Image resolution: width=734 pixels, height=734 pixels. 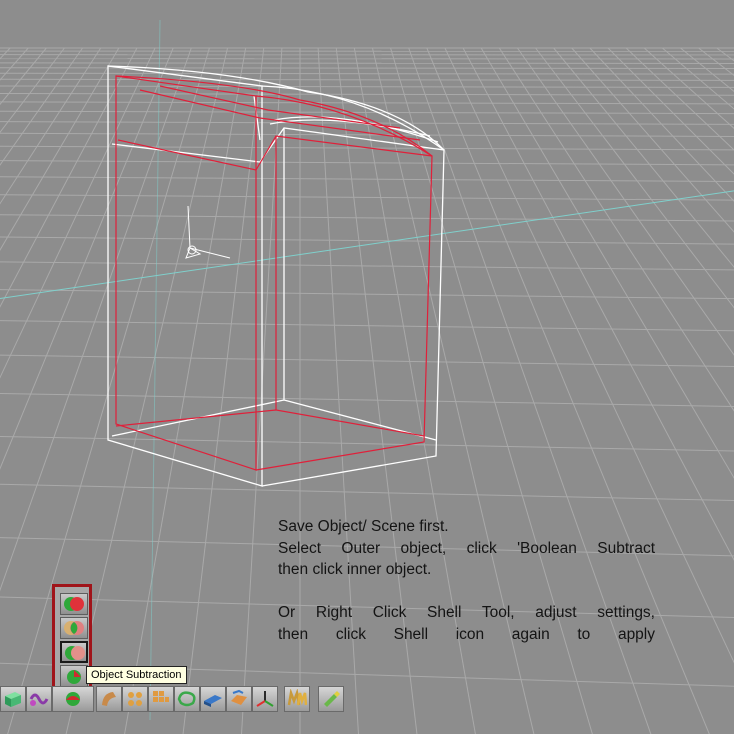 I want to click on object-subtraction-button, so click(x=74, y=676).